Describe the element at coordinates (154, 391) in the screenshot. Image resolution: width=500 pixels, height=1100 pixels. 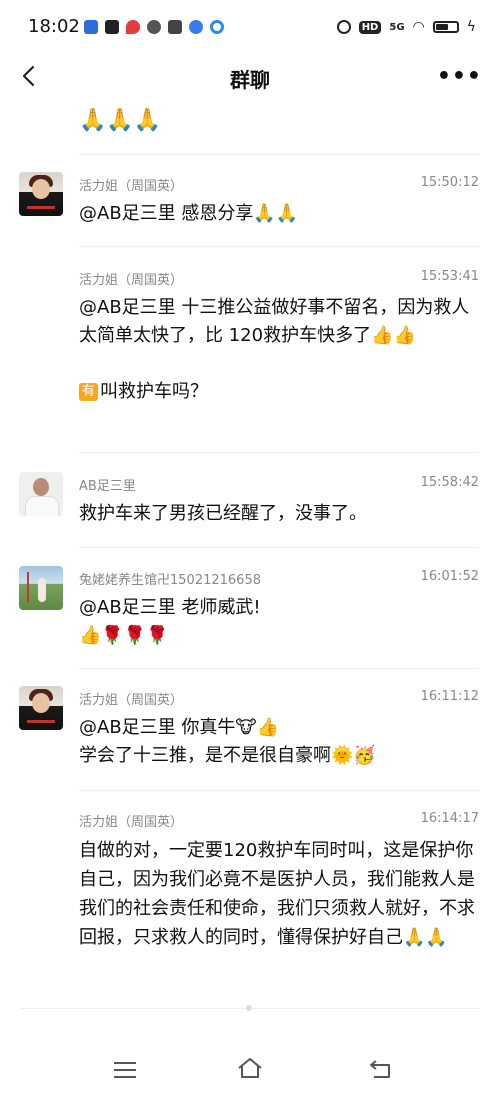
I see `message-text-tail: 叫救护车吗？` at that location.